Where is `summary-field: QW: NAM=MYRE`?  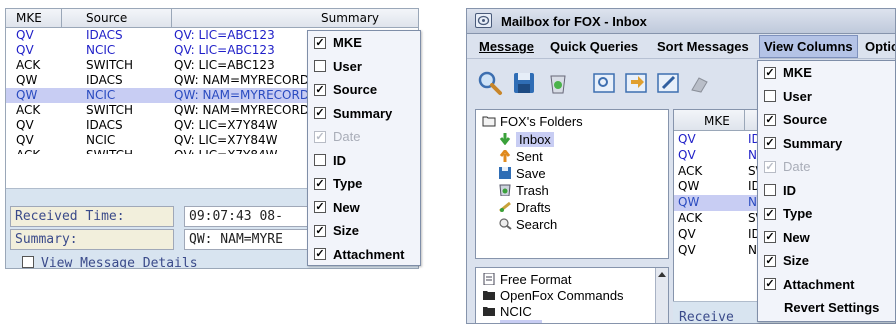
summary-field: QW: NAM=MYRE is located at coordinates (254, 239).